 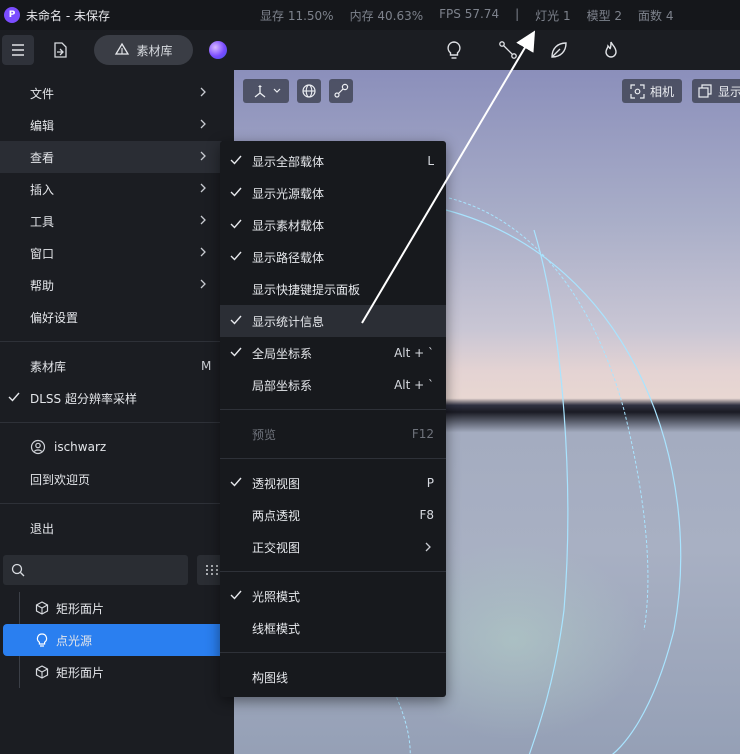 I want to click on submenu-item-two-point-perspective: 两点透视 F8, so click(x=333, y=515).